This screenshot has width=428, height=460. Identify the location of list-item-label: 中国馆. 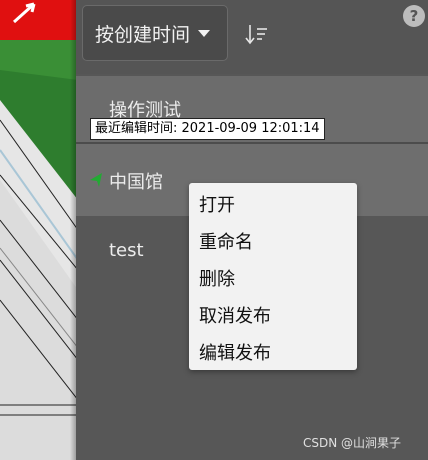
(136, 182).